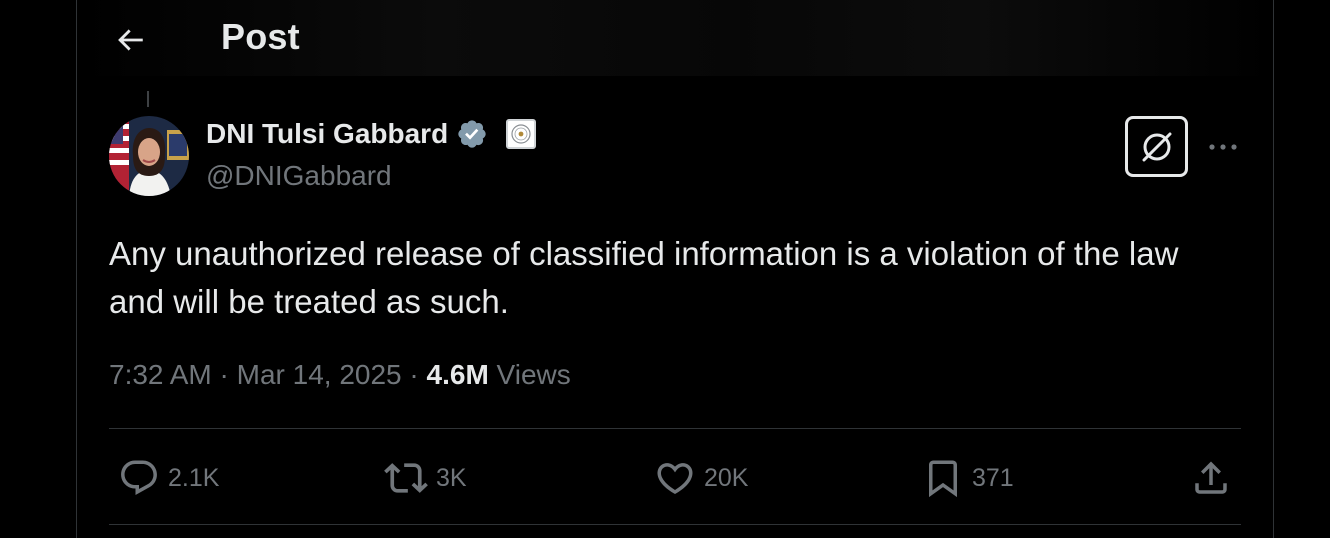  I want to click on repost-count: 3K, so click(451, 477).